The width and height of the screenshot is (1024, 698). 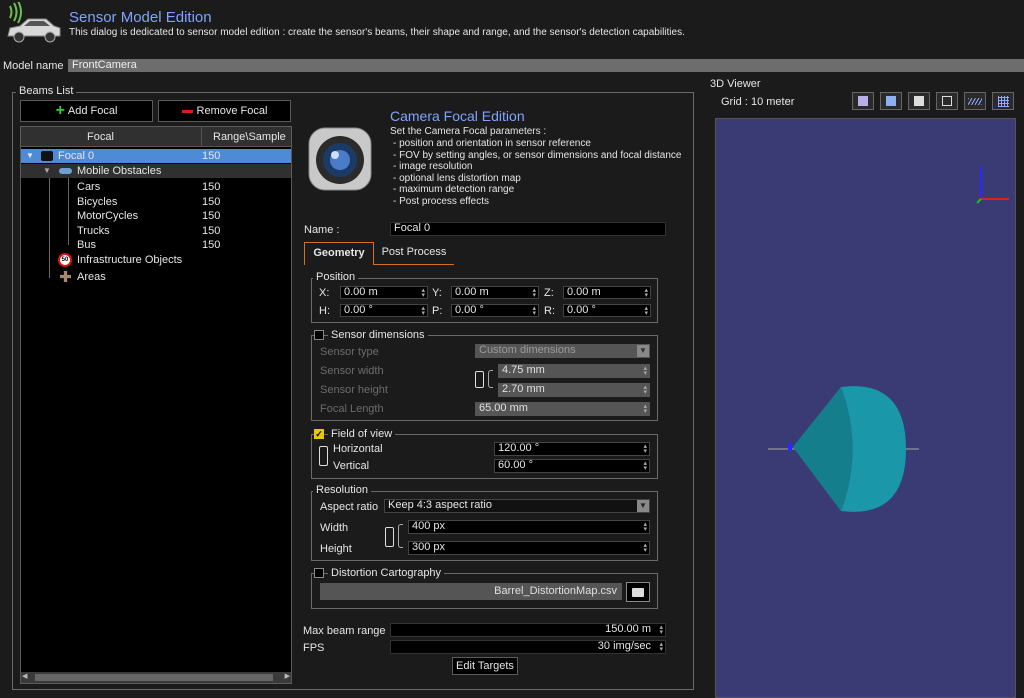 What do you see at coordinates (479, 379) in the screenshot?
I see `link-icon` at bounding box center [479, 379].